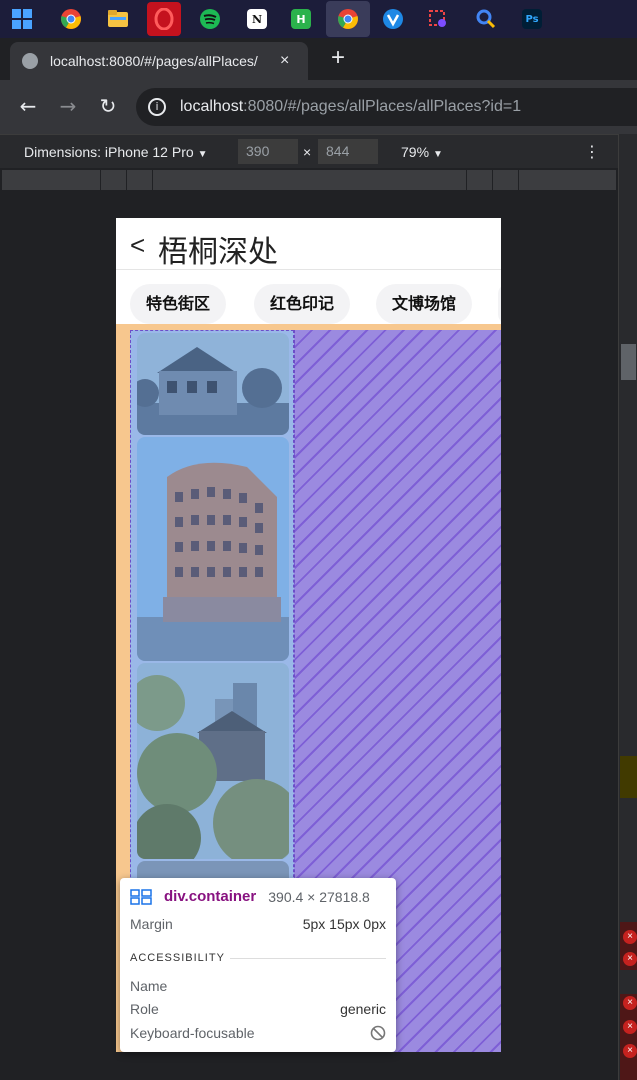 Image resolution: width=637 pixels, height=1080 pixels. What do you see at coordinates (258, 1009) in the screenshot?
I see `role-row: Role generic` at bounding box center [258, 1009].